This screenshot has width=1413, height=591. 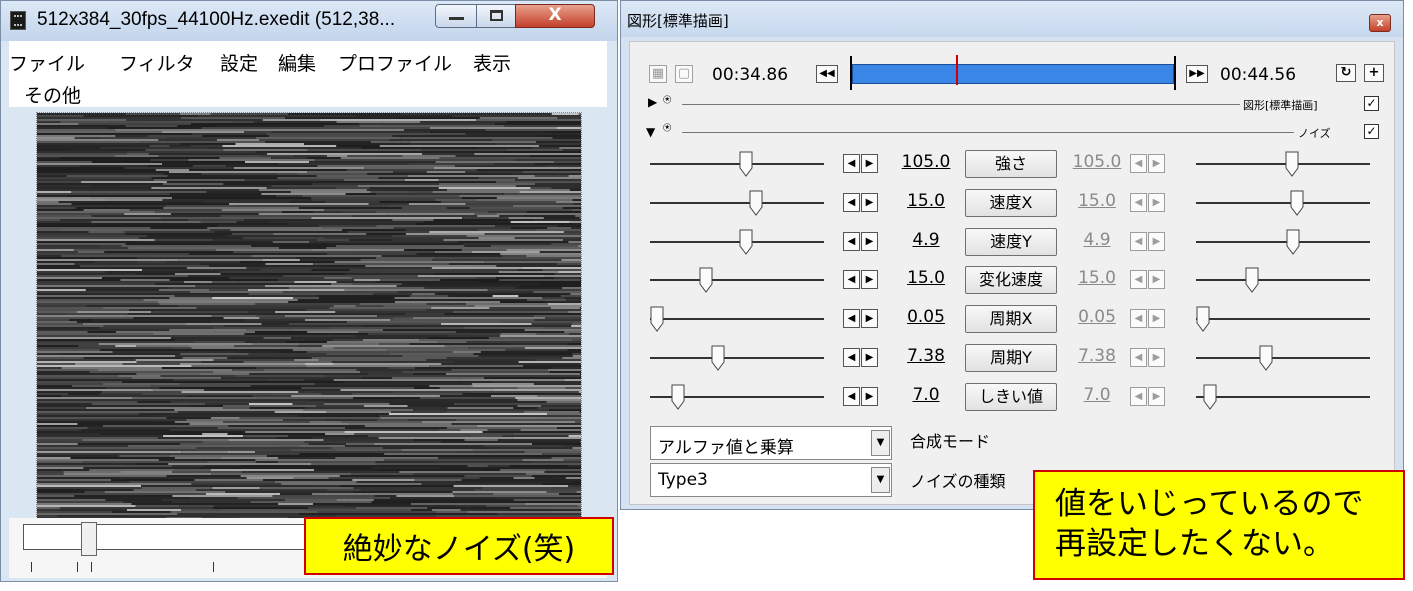 I want to click on value-end-input: 7.38, so click(x=1097, y=356).